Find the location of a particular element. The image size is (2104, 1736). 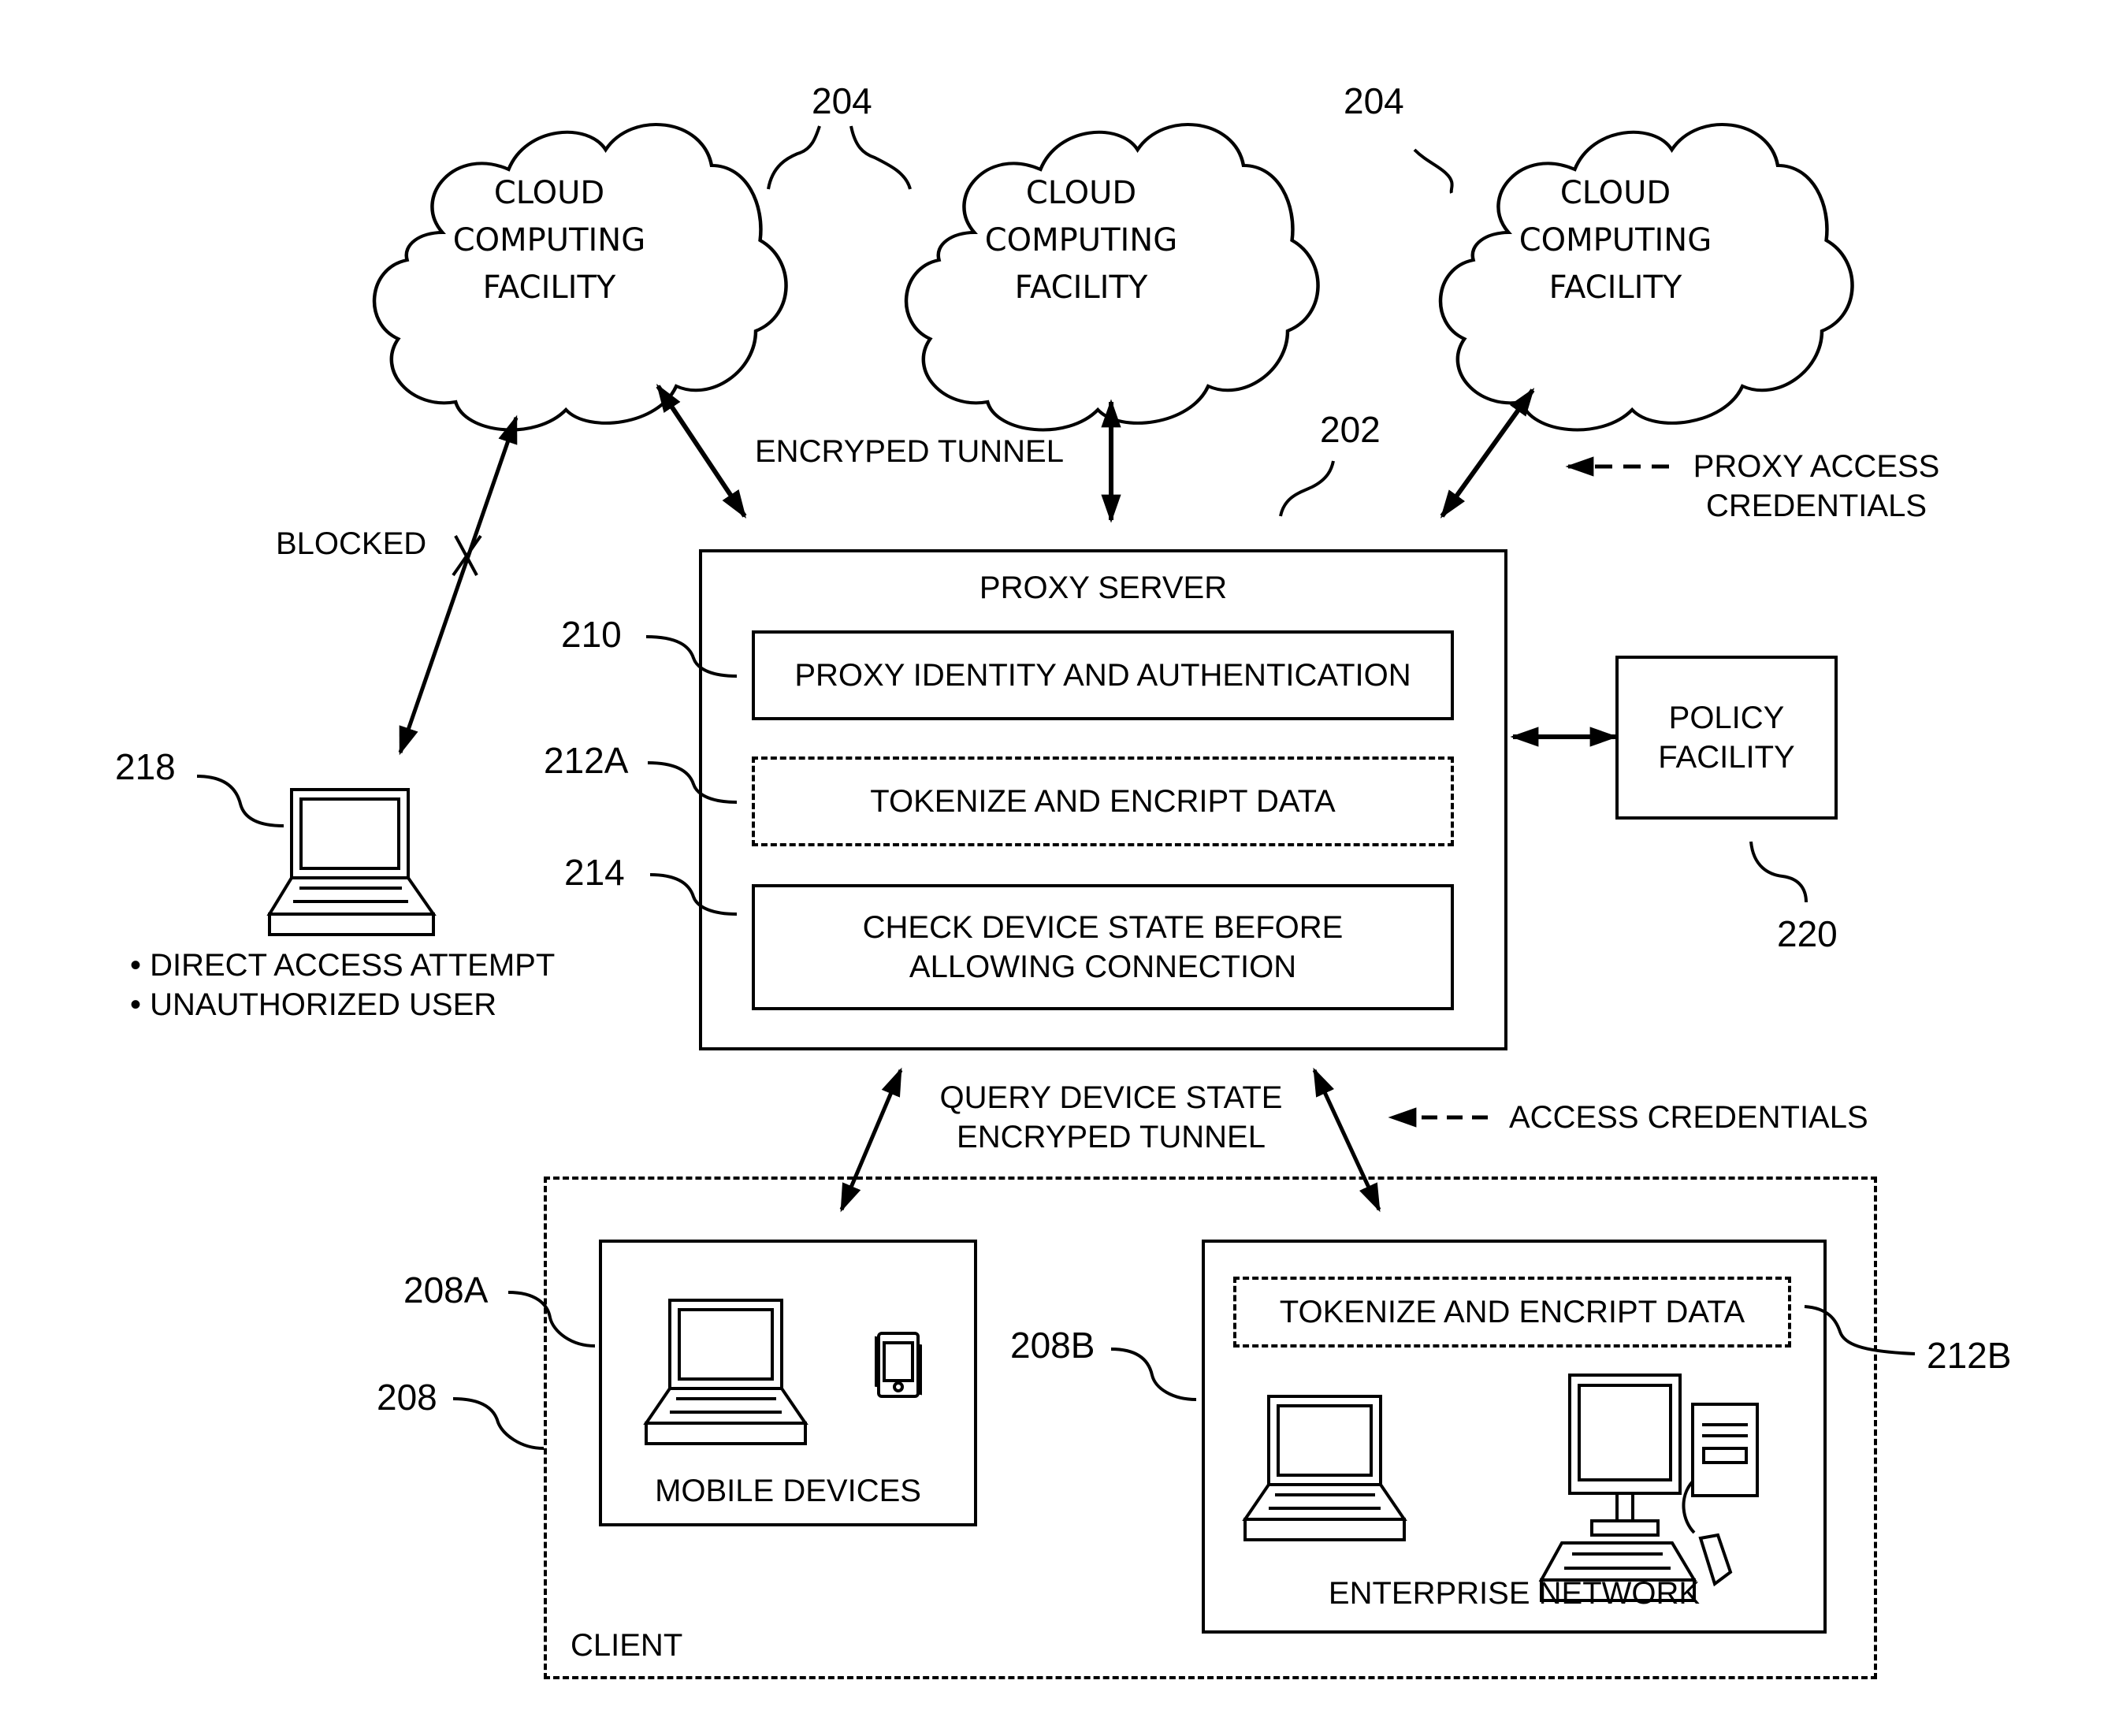

attacker-bullet-unauthorized: • UNAUTHORIZED USER is located at coordinates (313, 1004).